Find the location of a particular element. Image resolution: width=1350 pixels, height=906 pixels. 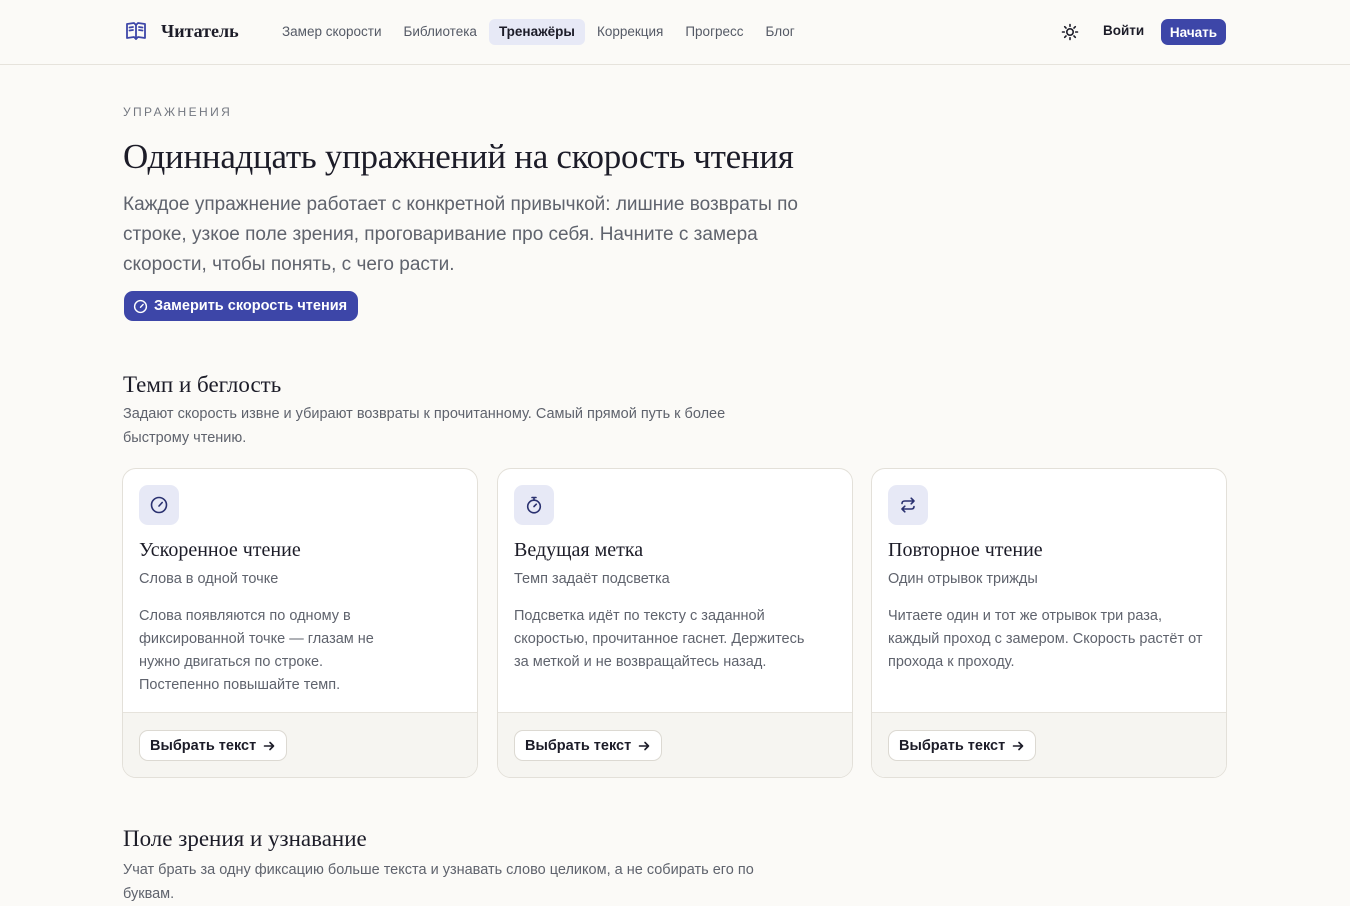

section-title-field-of-view: Поле зрения и узнавание is located at coordinates (245, 838).